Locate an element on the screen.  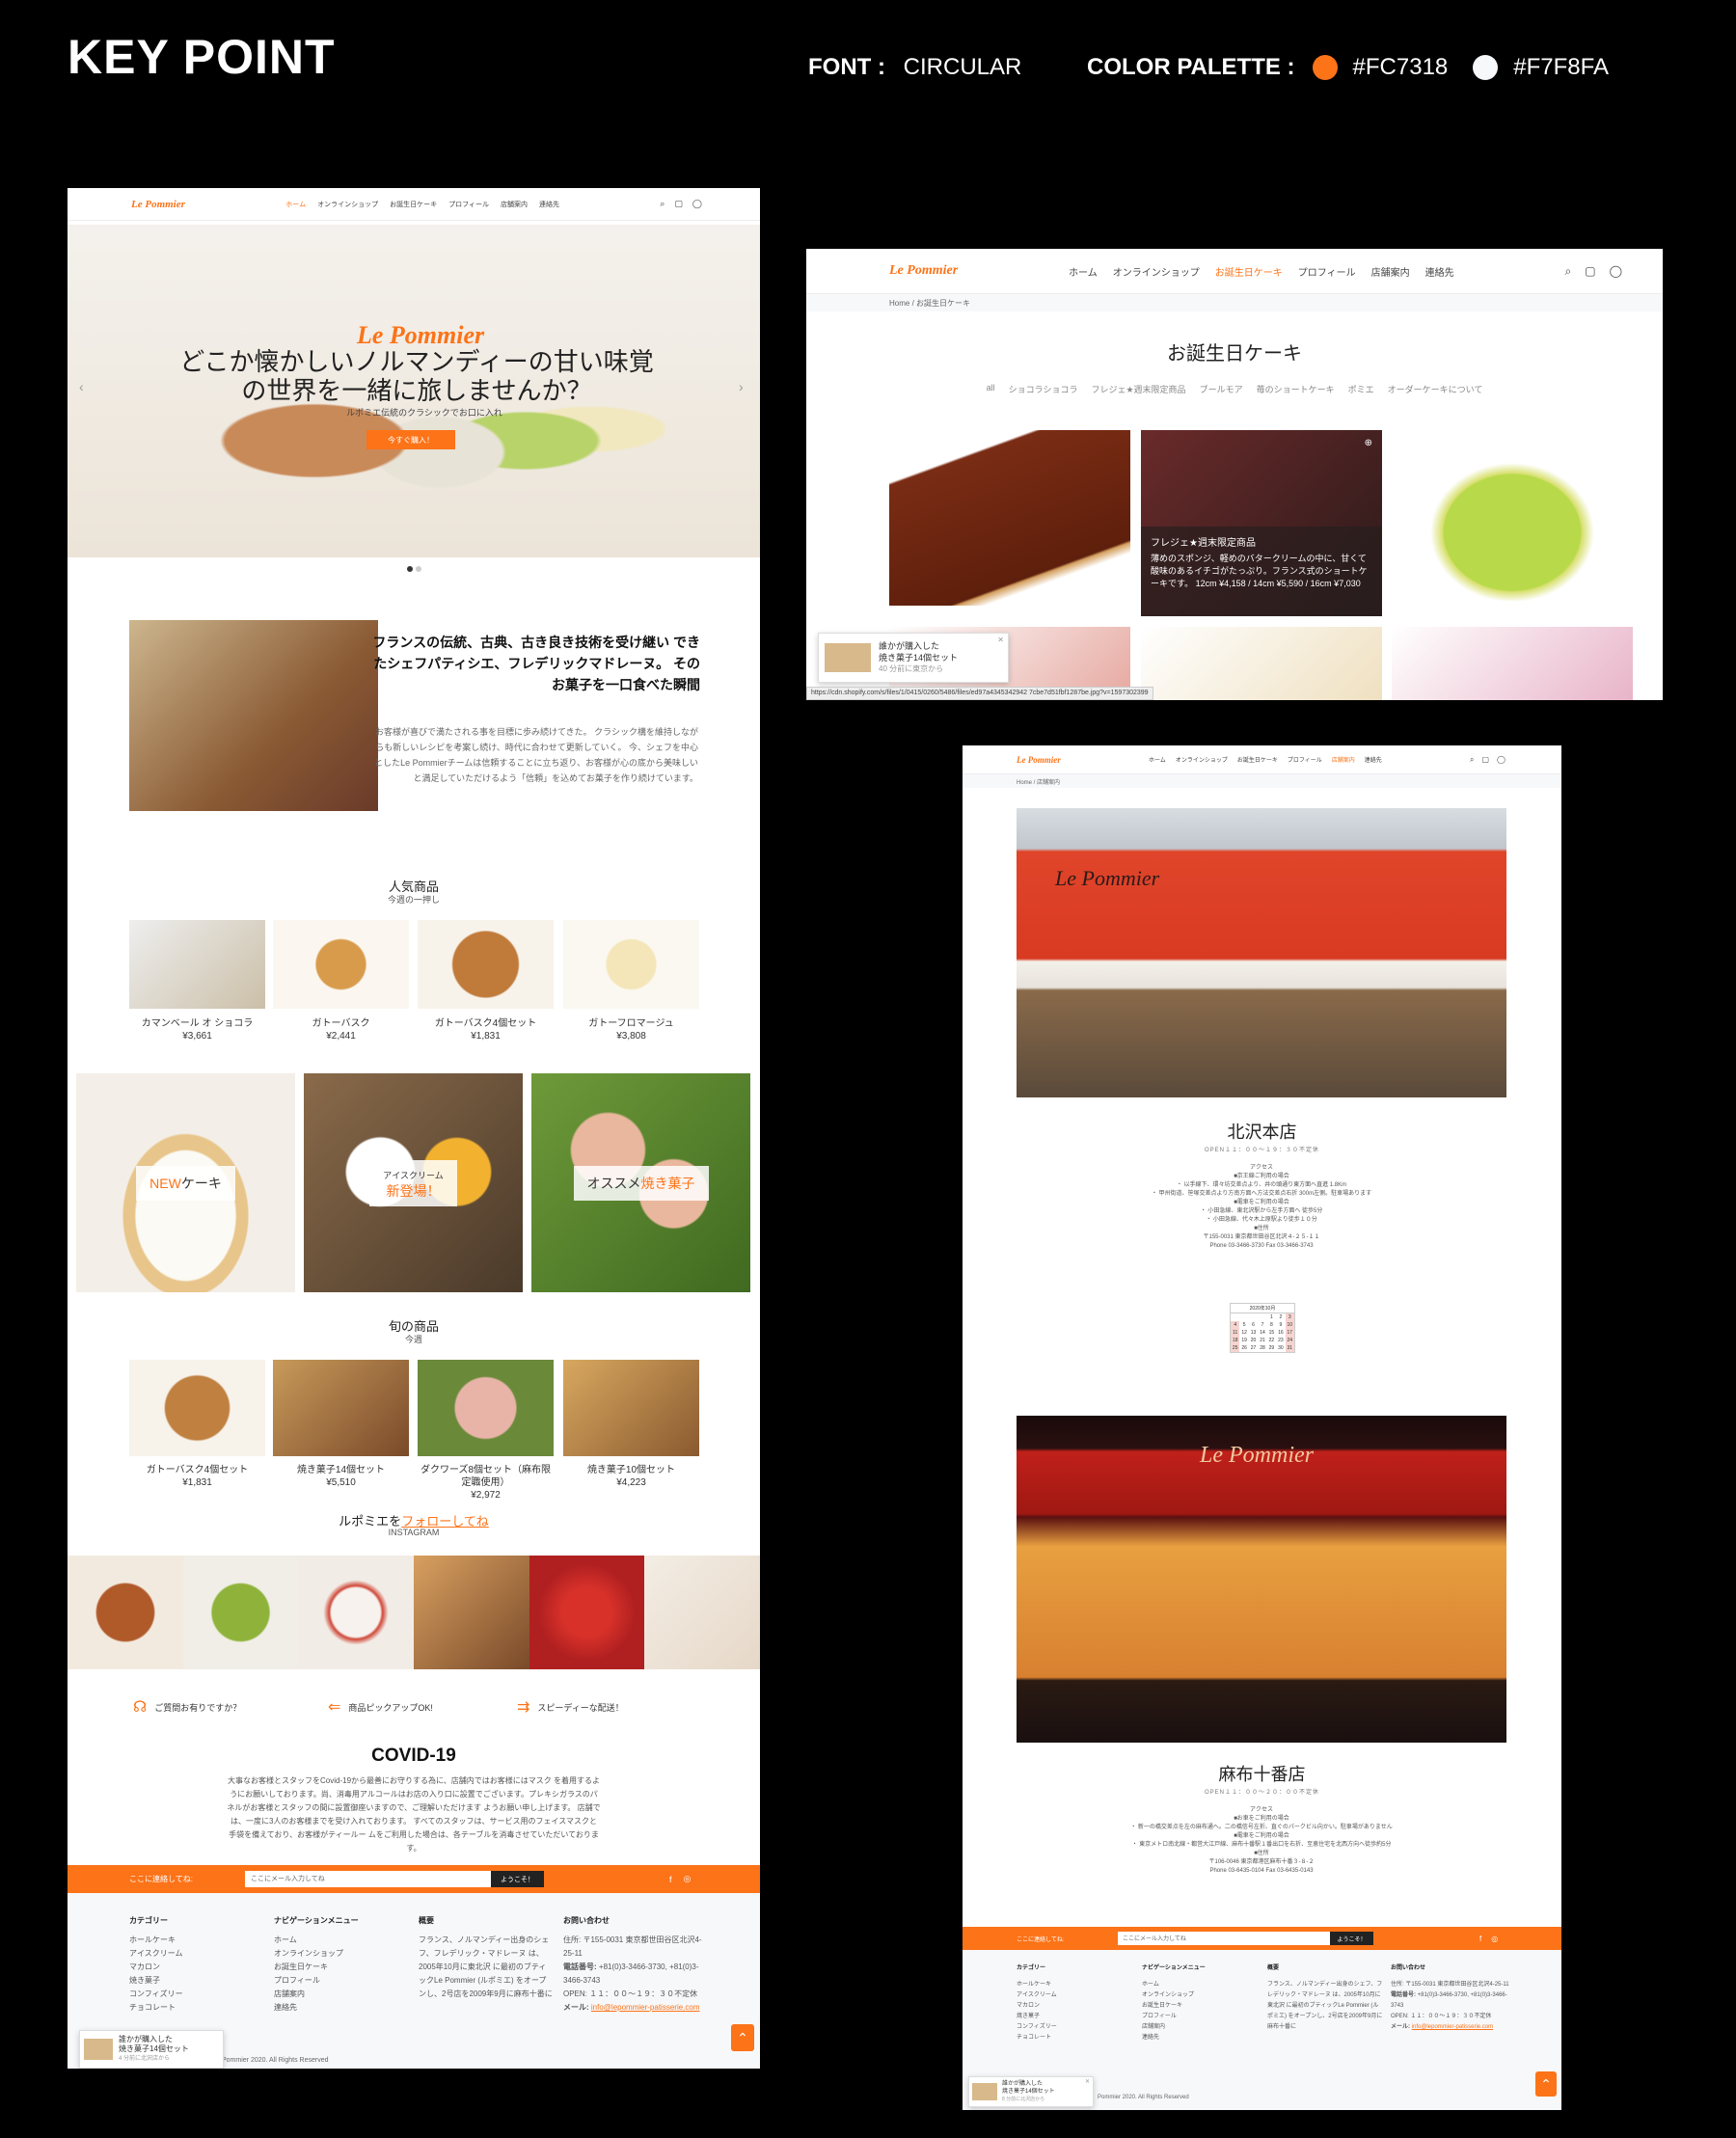
footer-link: 連絡先 is located at coordinates (1174, 2038).